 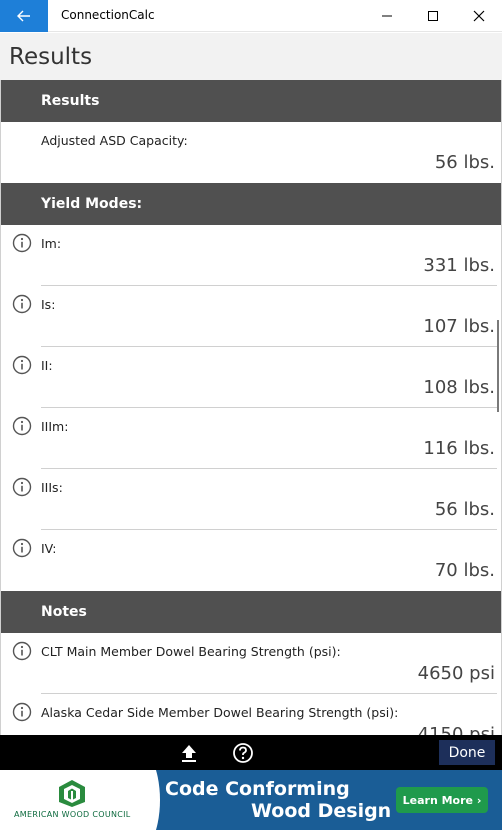 I want to click on close-button, so click(x=479, y=16).